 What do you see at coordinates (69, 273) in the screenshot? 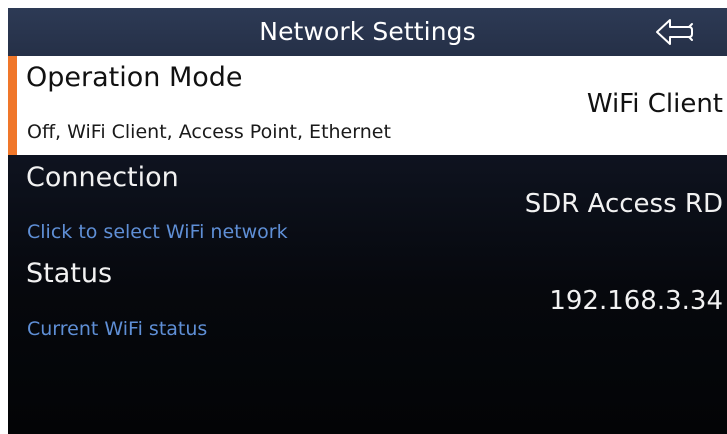
I see `menu-item-title: Status` at bounding box center [69, 273].